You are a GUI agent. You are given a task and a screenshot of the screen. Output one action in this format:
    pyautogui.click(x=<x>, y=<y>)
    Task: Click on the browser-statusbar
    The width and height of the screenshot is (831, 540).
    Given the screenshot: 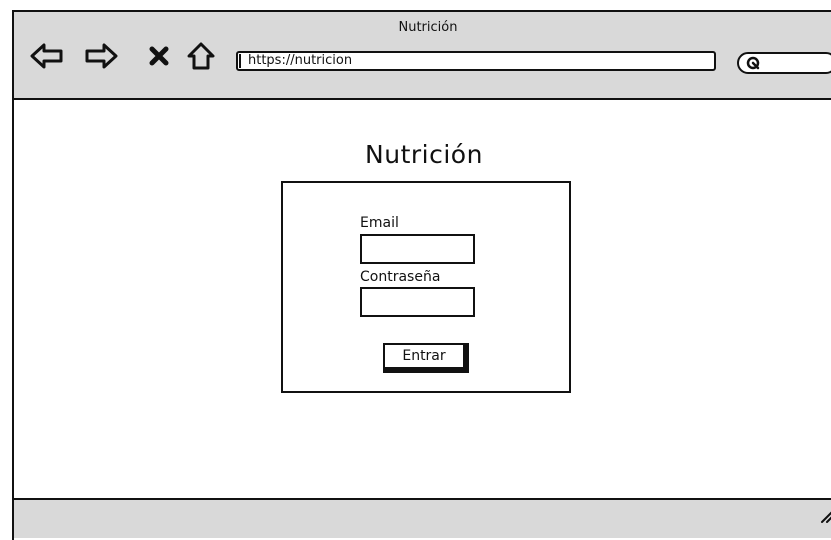 What is the action you would take?
    pyautogui.click(x=422, y=518)
    